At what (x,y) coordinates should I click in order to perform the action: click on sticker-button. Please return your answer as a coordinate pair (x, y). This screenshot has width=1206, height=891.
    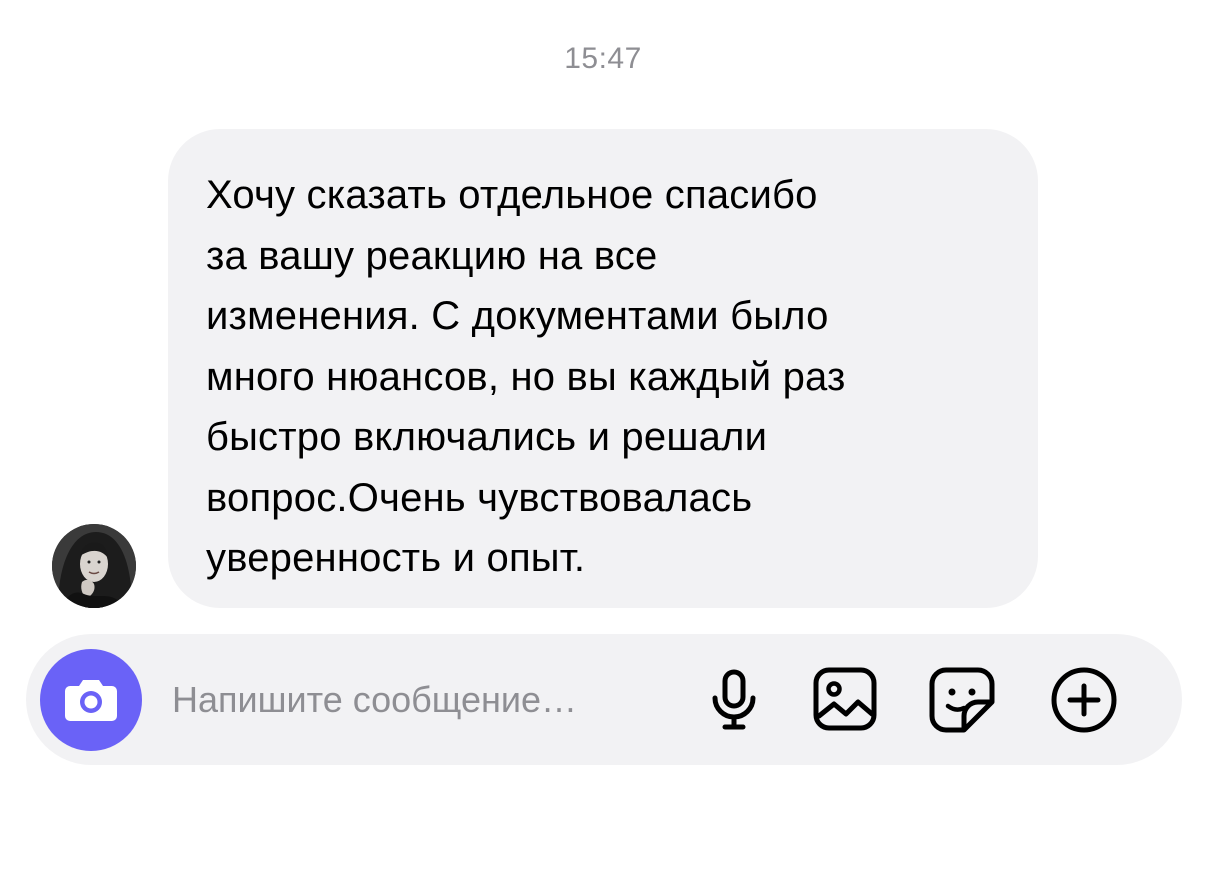
    Looking at the image, I should click on (962, 700).